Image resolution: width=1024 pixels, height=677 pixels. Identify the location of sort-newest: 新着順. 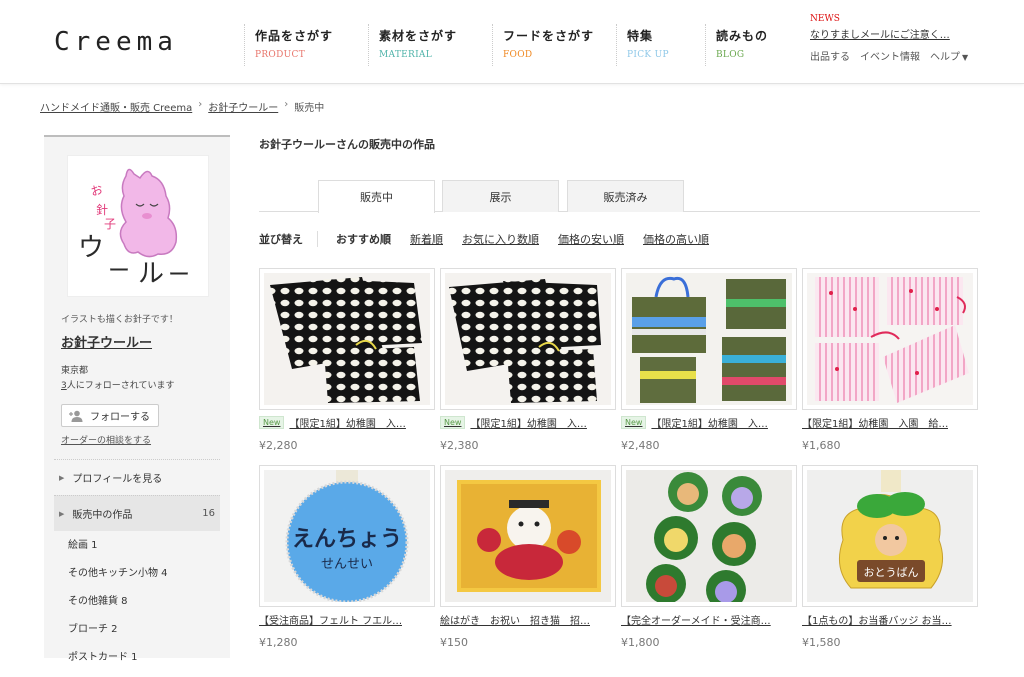
(426, 239).